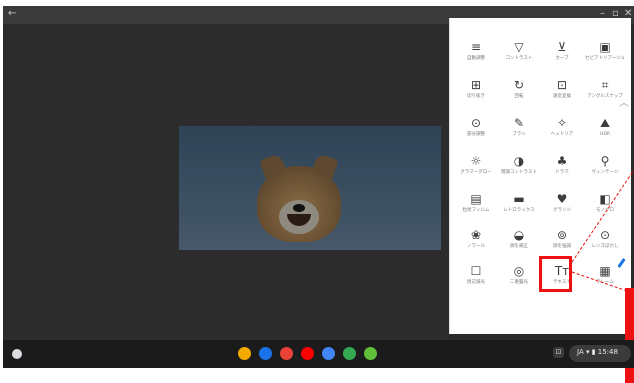  What do you see at coordinates (476, 47) in the screenshot?
I see `adjust-icon: ≡` at bounding box center [476, 47].